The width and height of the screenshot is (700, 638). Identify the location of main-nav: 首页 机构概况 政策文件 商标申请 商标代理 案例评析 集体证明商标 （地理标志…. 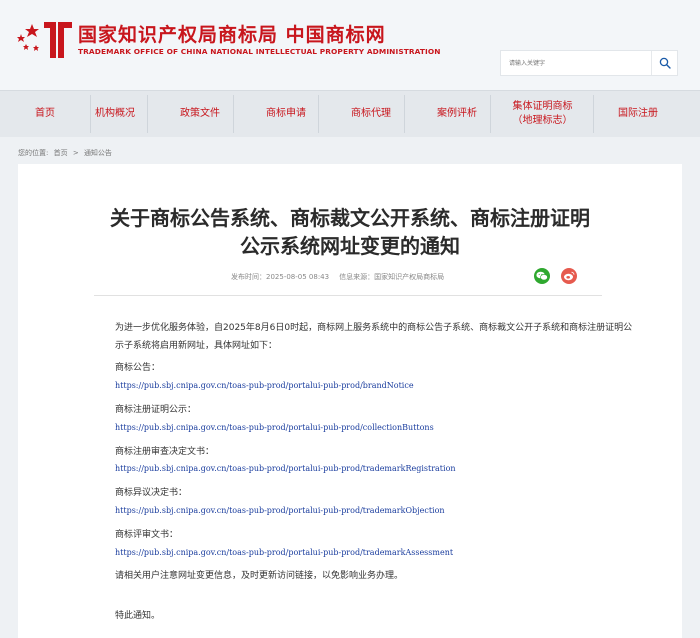
(350, 113).